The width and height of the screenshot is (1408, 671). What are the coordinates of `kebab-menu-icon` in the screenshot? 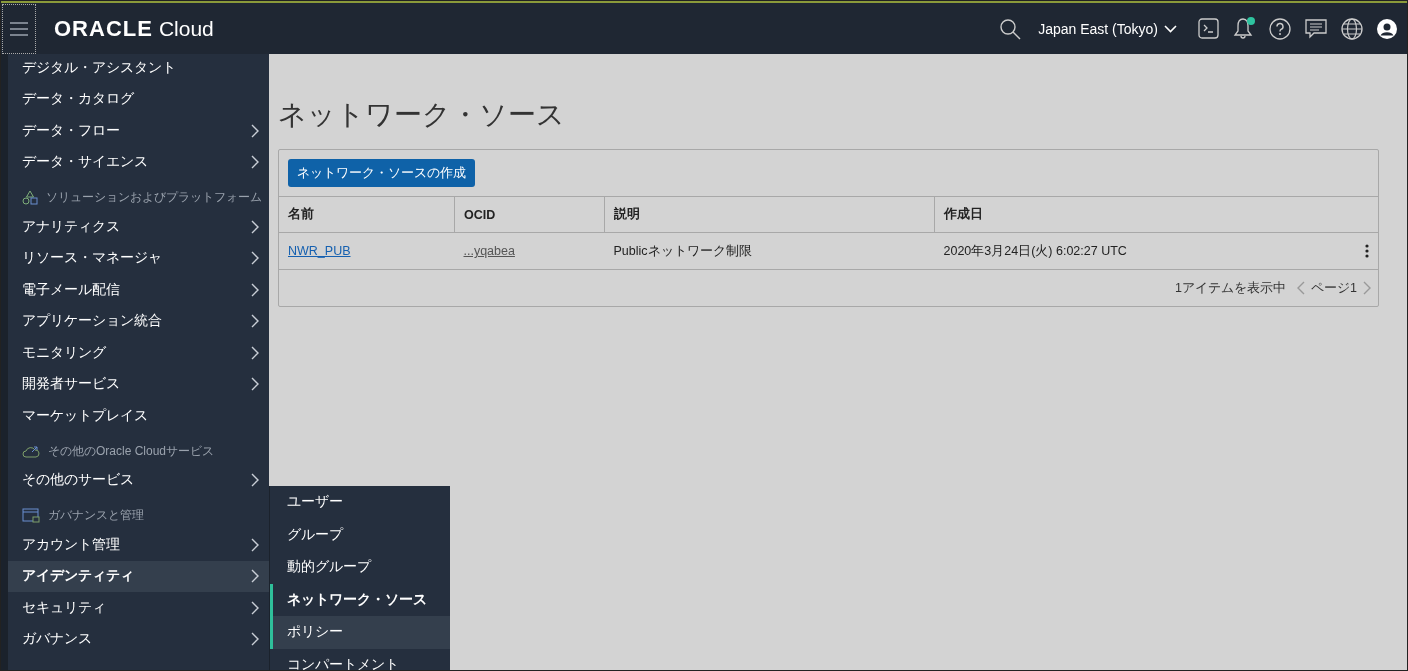 It's located at (1367, 251).